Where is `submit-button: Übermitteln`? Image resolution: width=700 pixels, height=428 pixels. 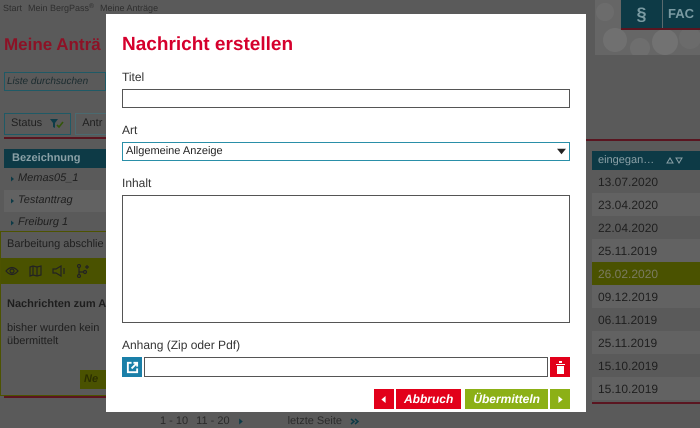
submit-button: Übermitteln is located at coordinates (506, 399).